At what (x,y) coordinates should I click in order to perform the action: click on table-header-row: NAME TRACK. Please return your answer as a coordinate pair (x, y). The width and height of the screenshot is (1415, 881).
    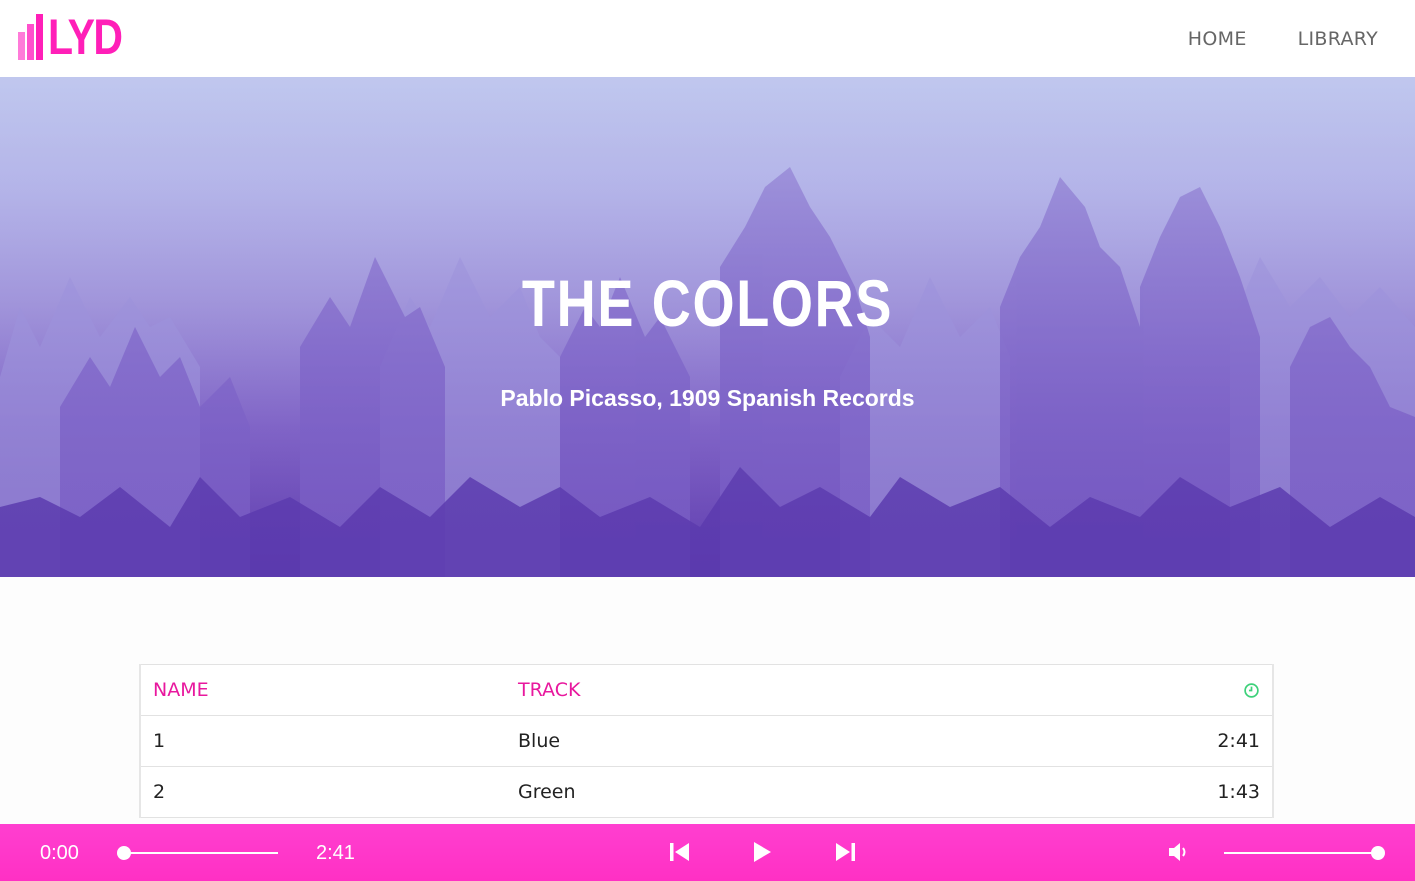
    Looking at the image, I should click on (706, 690).